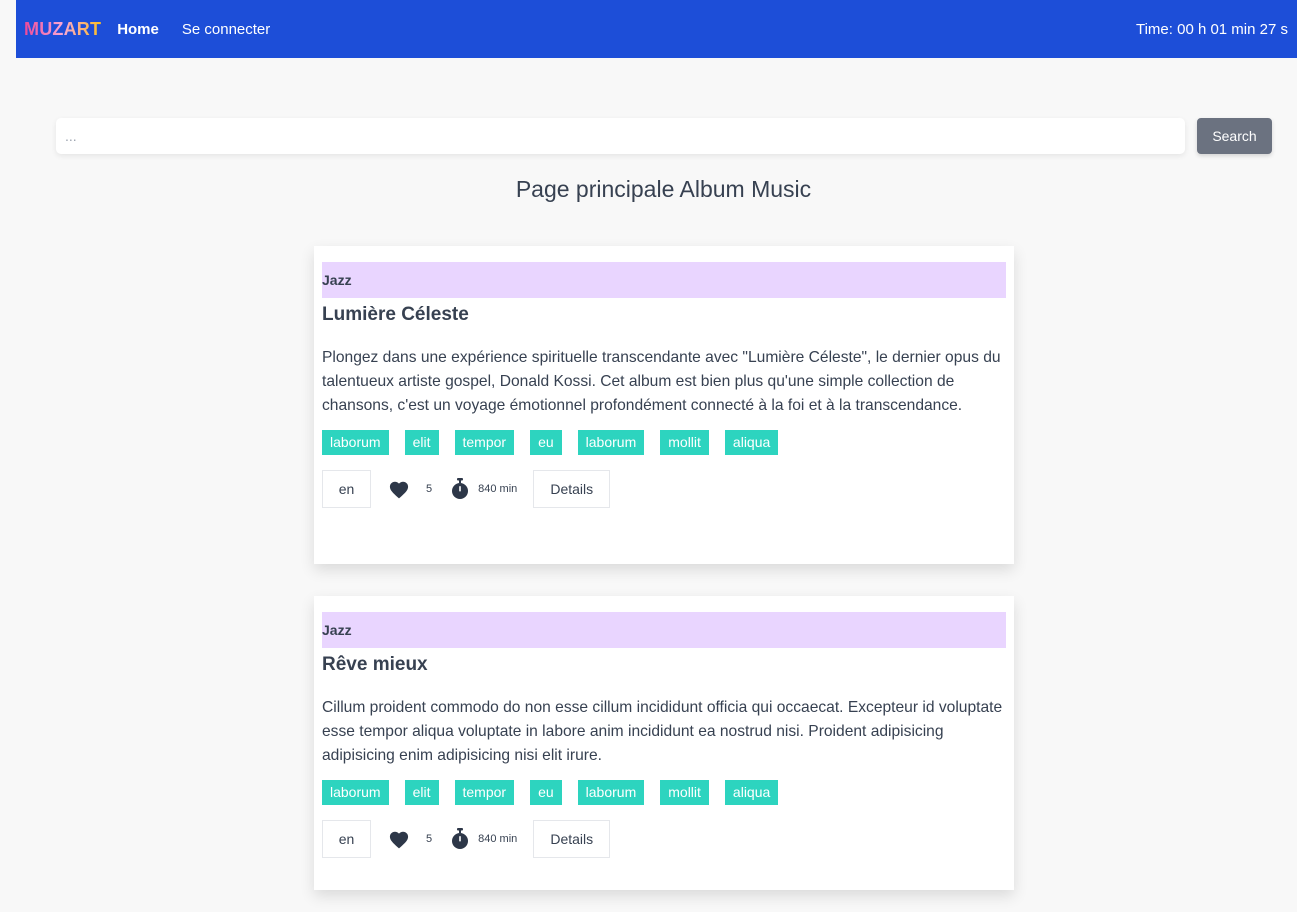 This screenshot has width=1297, height=912. Describe the element at coordinates (1211, 29) in the screenshot. I see `session-timer: Time: 00 h 01 min 27 s` at that location.